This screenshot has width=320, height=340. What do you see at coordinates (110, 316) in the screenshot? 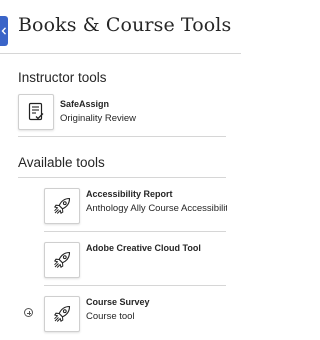
I see `tool-subtitle: Course tool` at bounding box center [110, 316].